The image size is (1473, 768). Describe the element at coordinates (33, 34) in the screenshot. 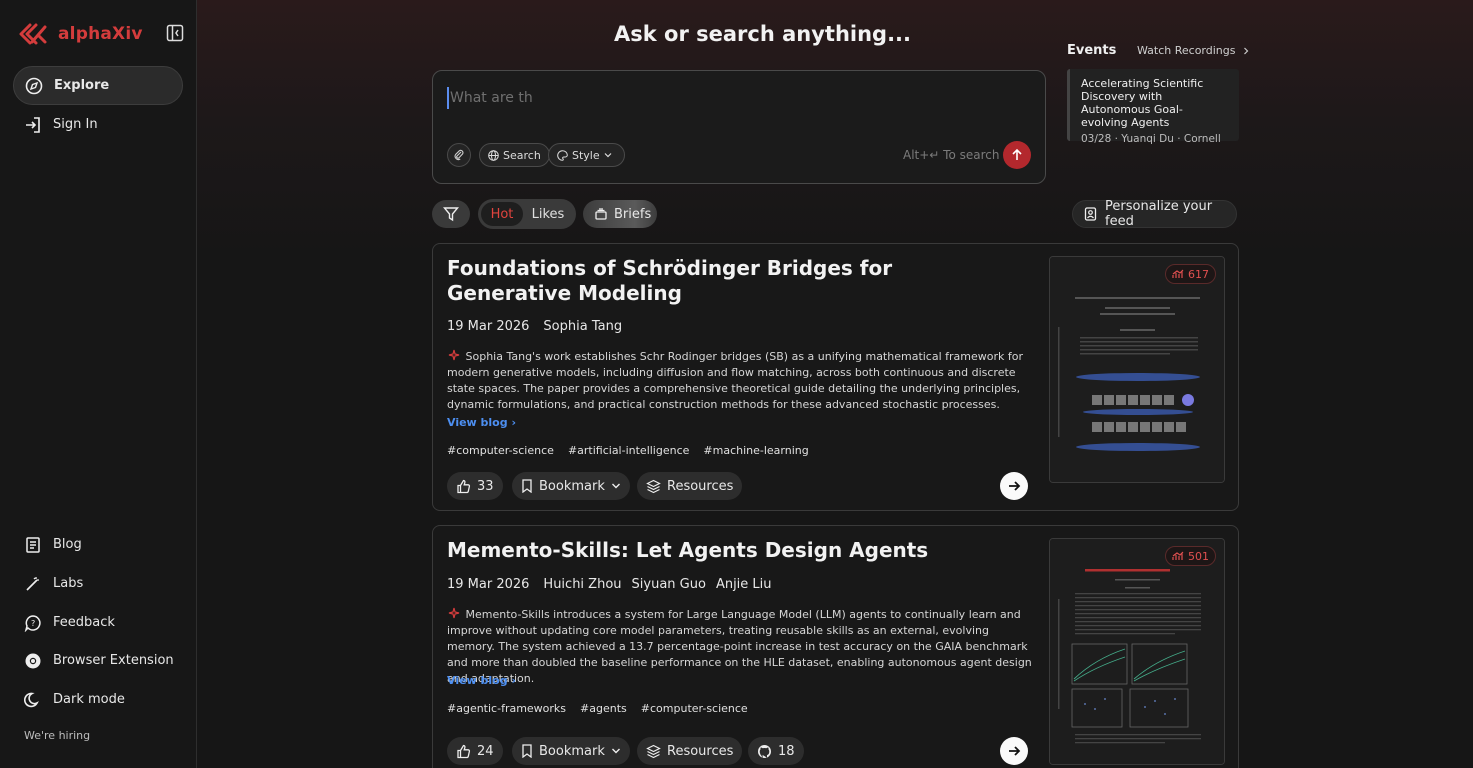

I see `alphaxiv-logo-icon` at that location.